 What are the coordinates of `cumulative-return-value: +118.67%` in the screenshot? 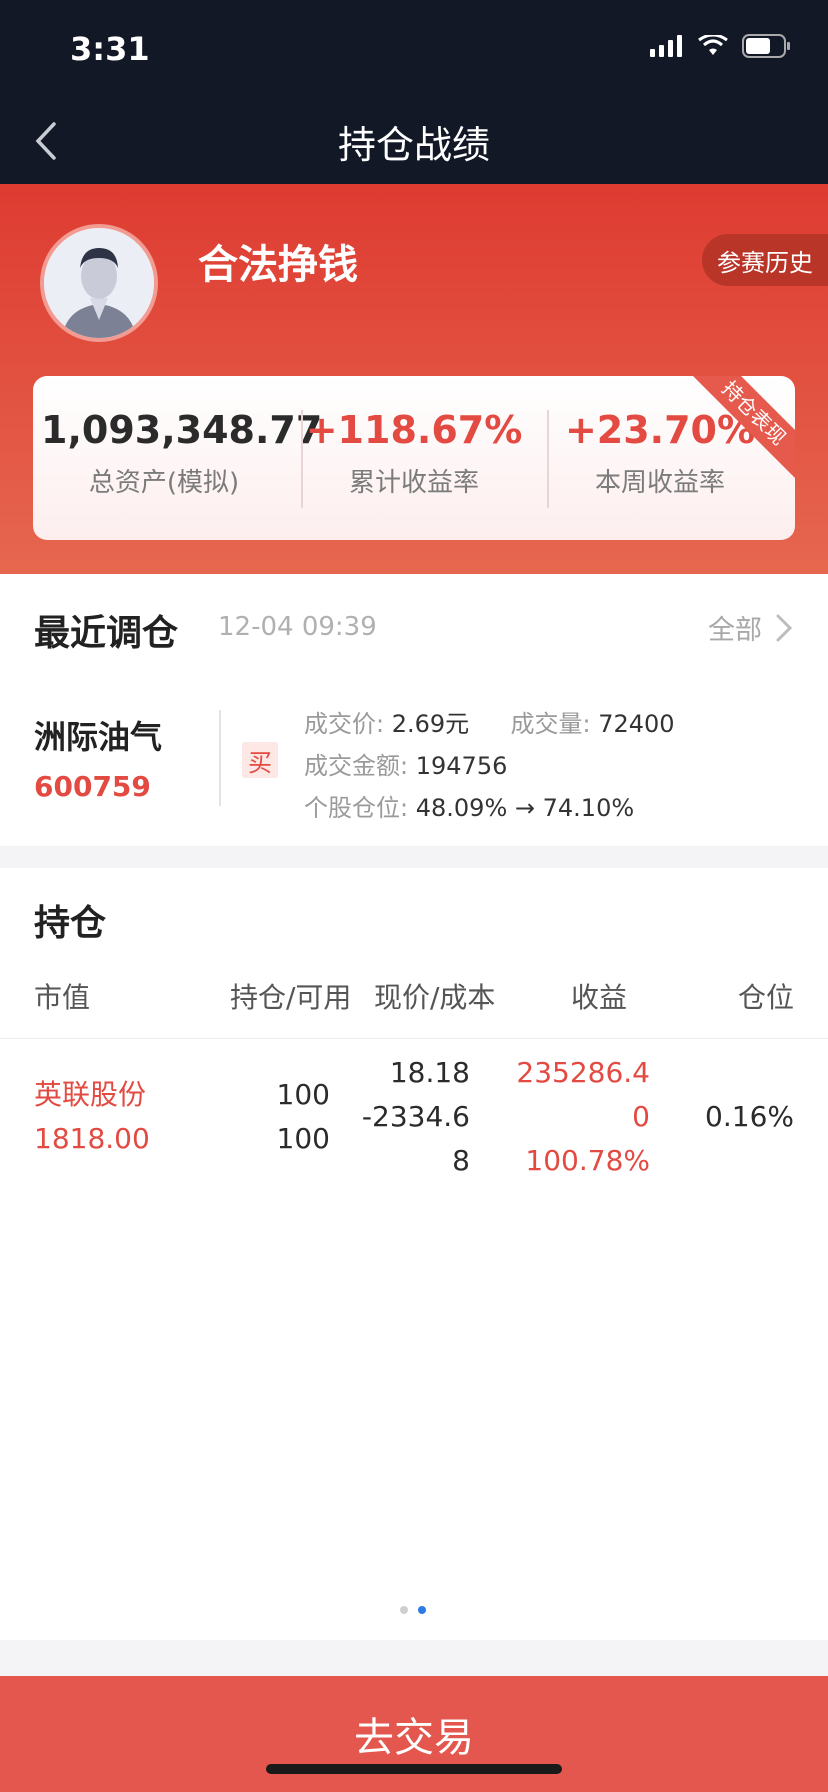 It's located at (414, 430).